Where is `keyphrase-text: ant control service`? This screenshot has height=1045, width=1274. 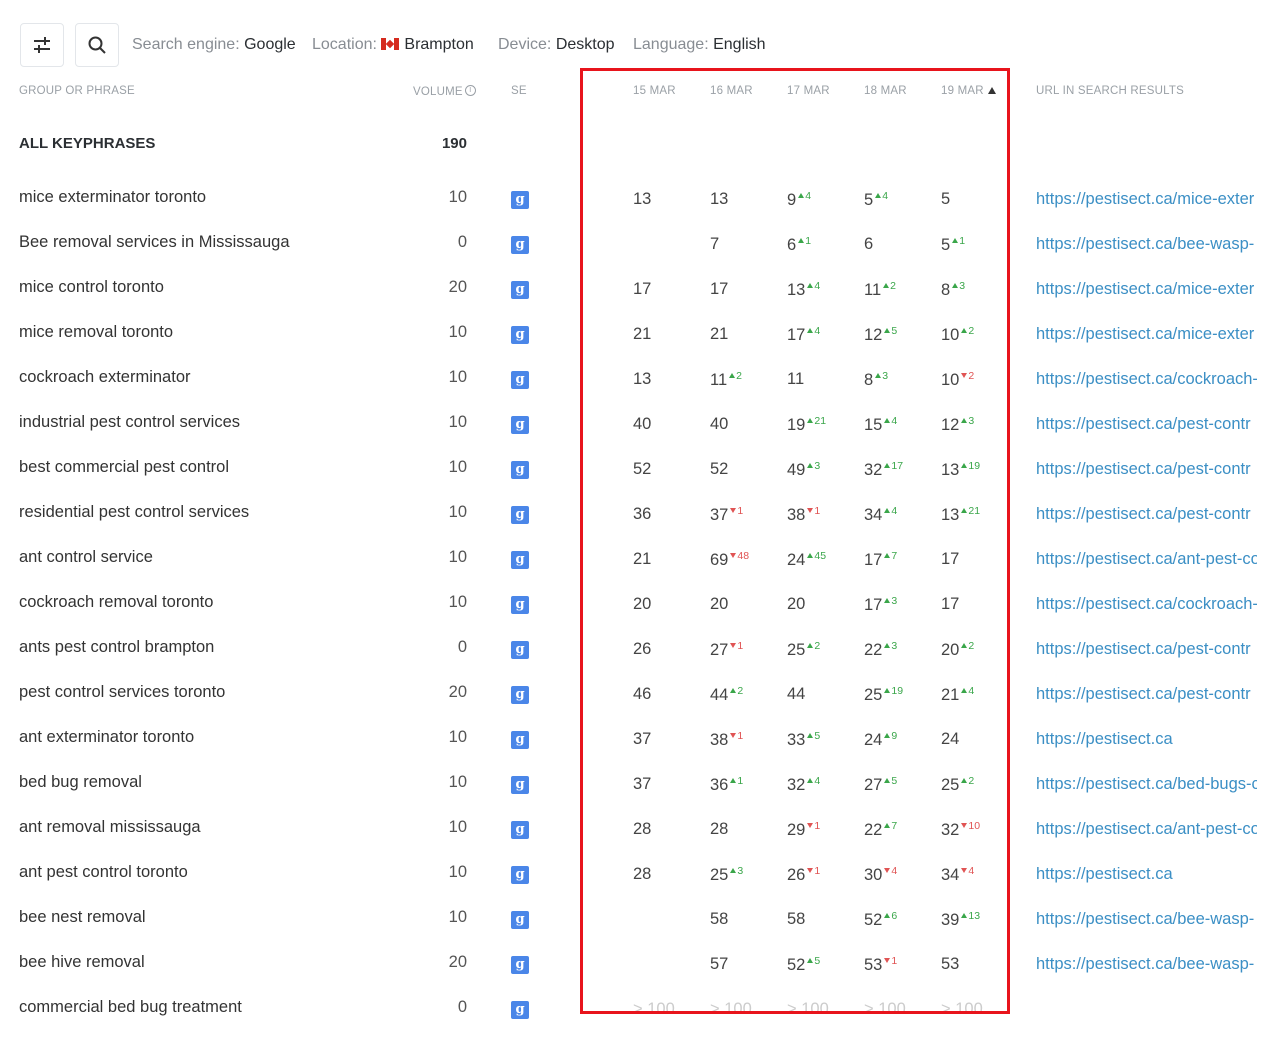
keyphrase-text: ant control service is located at coordinates (86, 557).